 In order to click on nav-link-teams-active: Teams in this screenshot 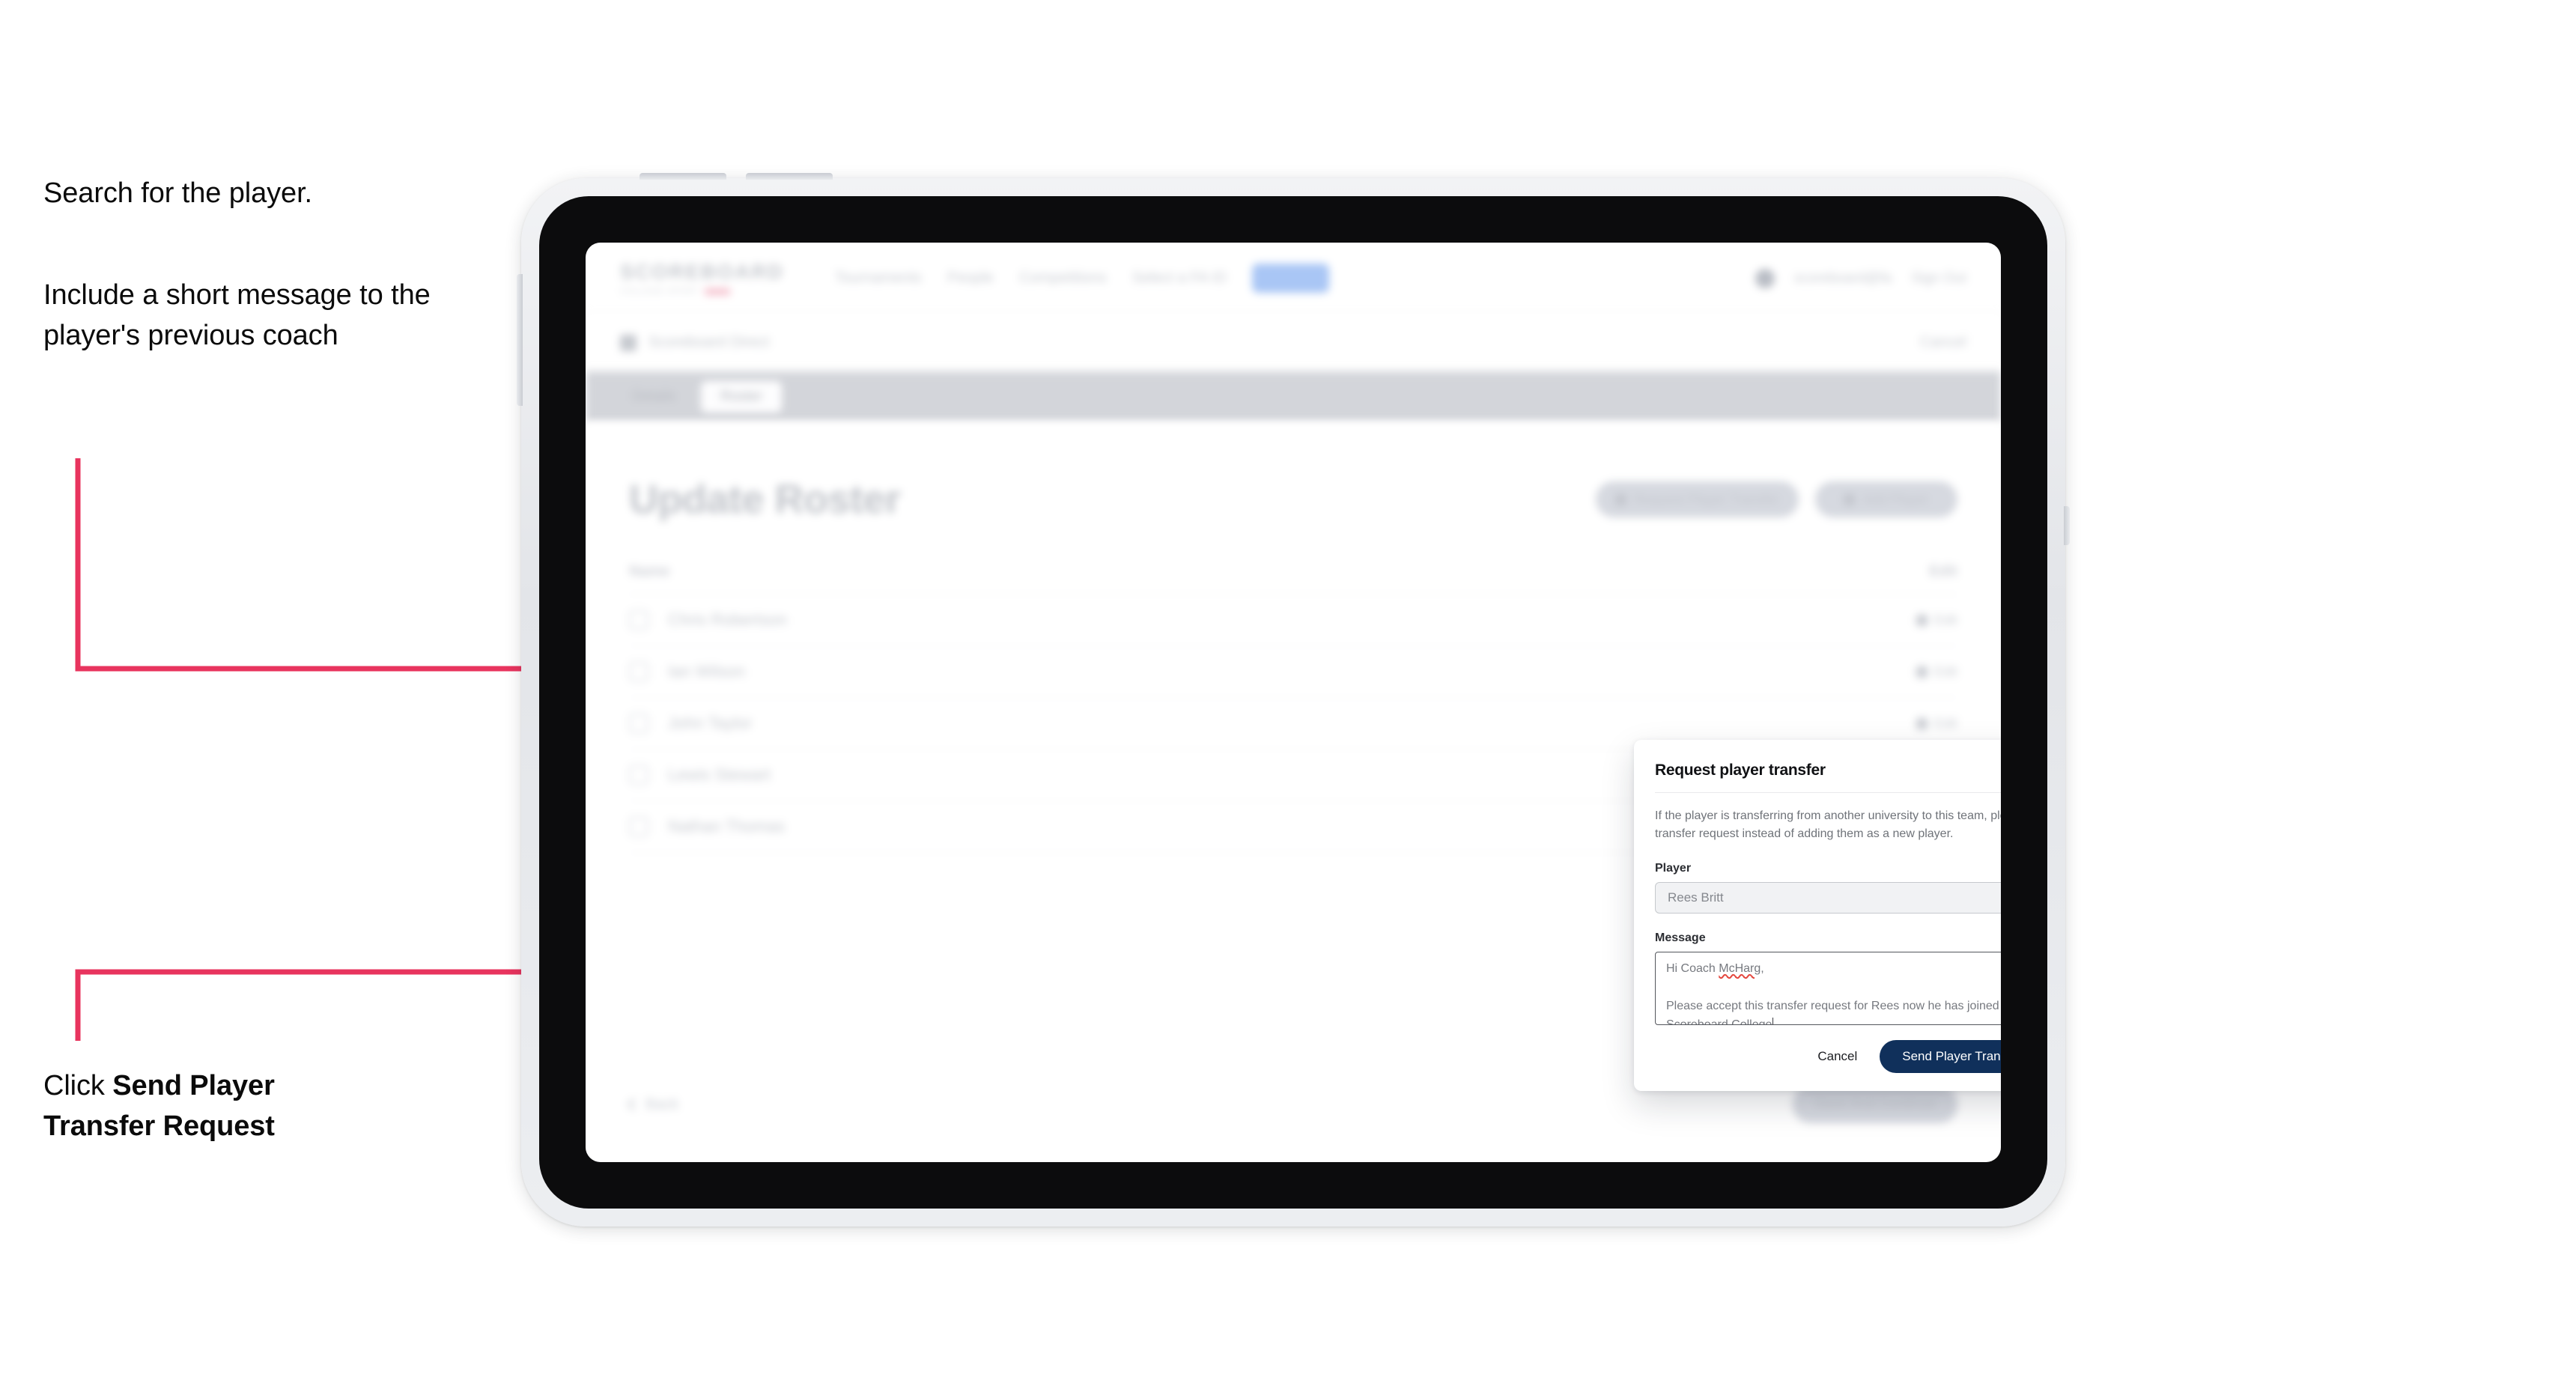, I will do `click(1291, 278)`.